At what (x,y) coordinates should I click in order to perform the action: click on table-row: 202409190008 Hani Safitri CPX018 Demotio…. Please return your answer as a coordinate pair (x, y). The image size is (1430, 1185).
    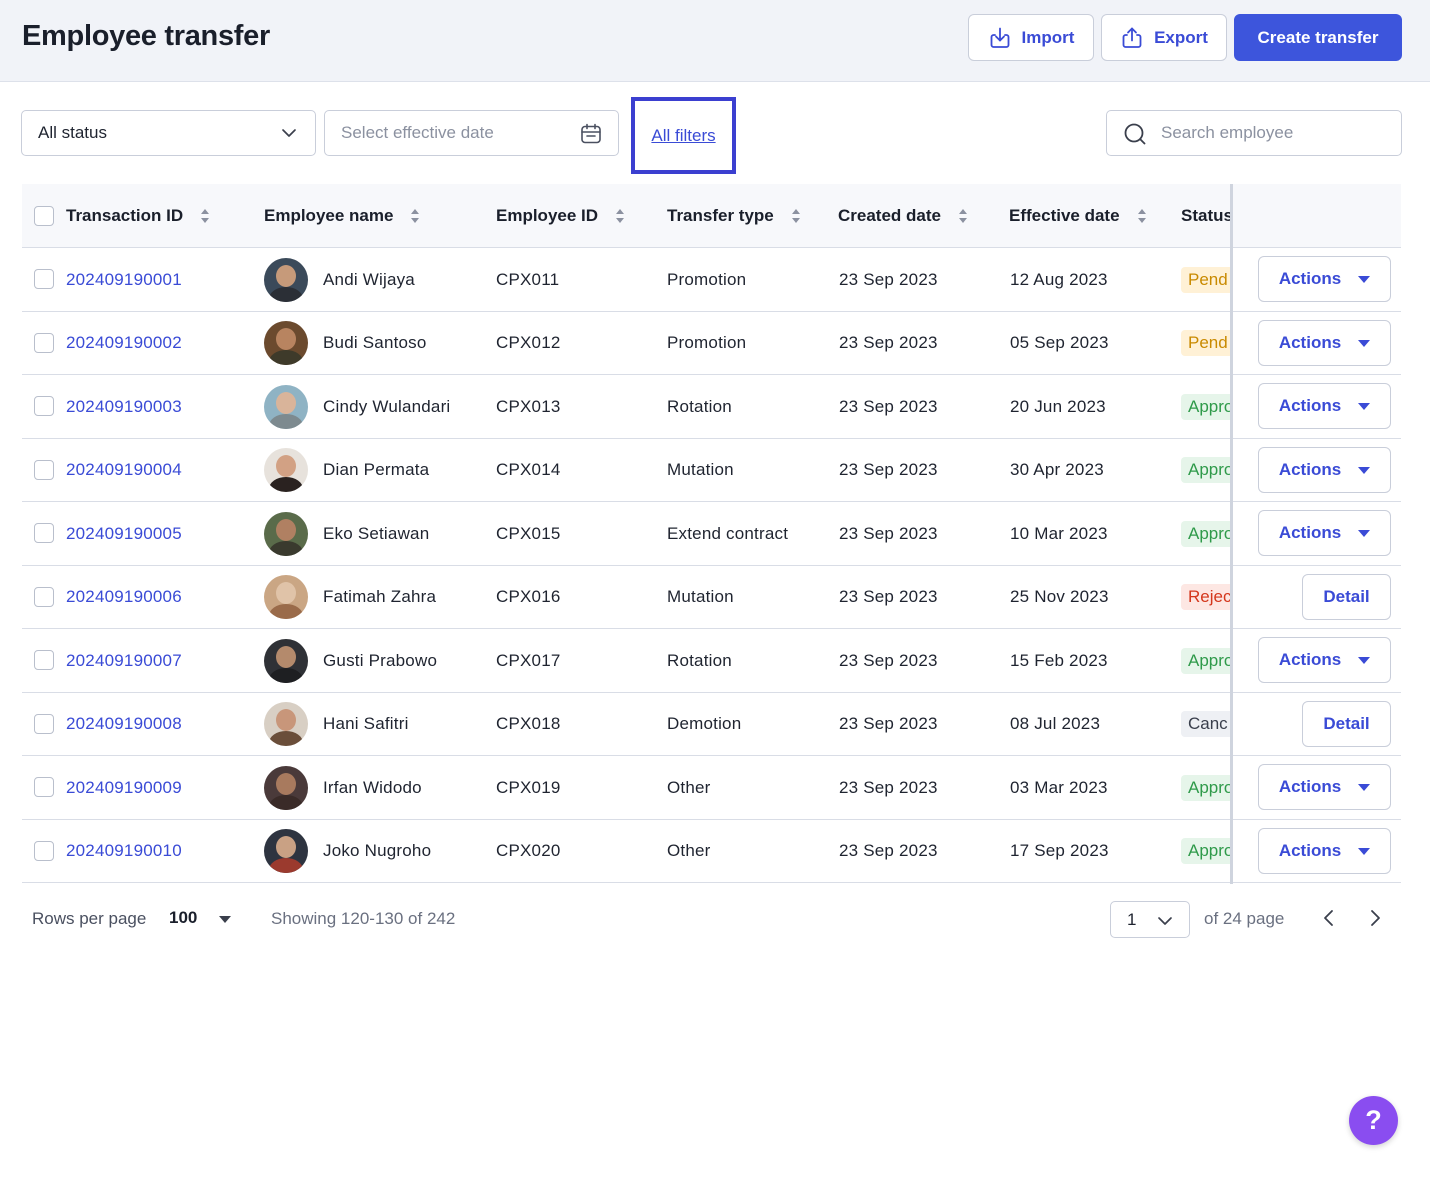
    Looking at the image, I should click on (711, 724).